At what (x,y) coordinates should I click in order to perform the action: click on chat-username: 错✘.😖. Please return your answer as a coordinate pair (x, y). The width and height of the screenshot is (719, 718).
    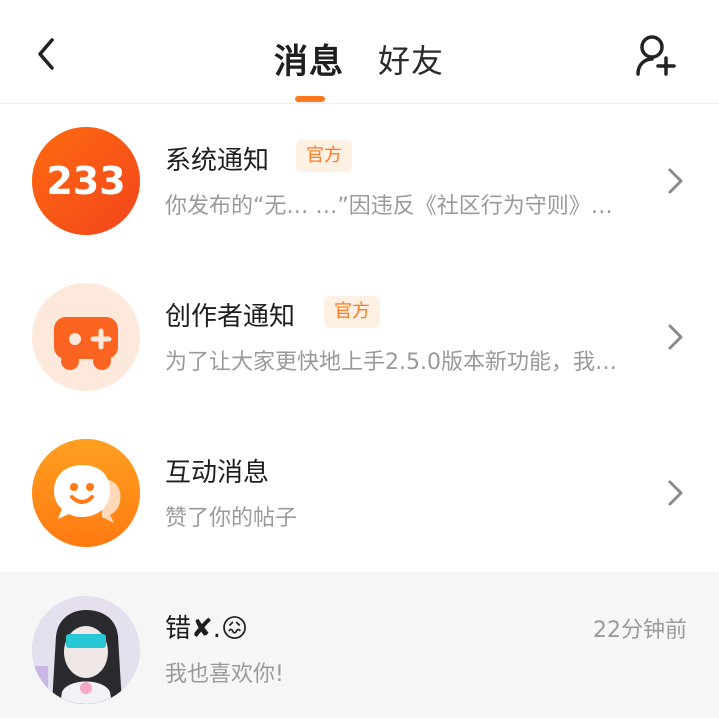
    Looking at the image, I should click on (207, 629).